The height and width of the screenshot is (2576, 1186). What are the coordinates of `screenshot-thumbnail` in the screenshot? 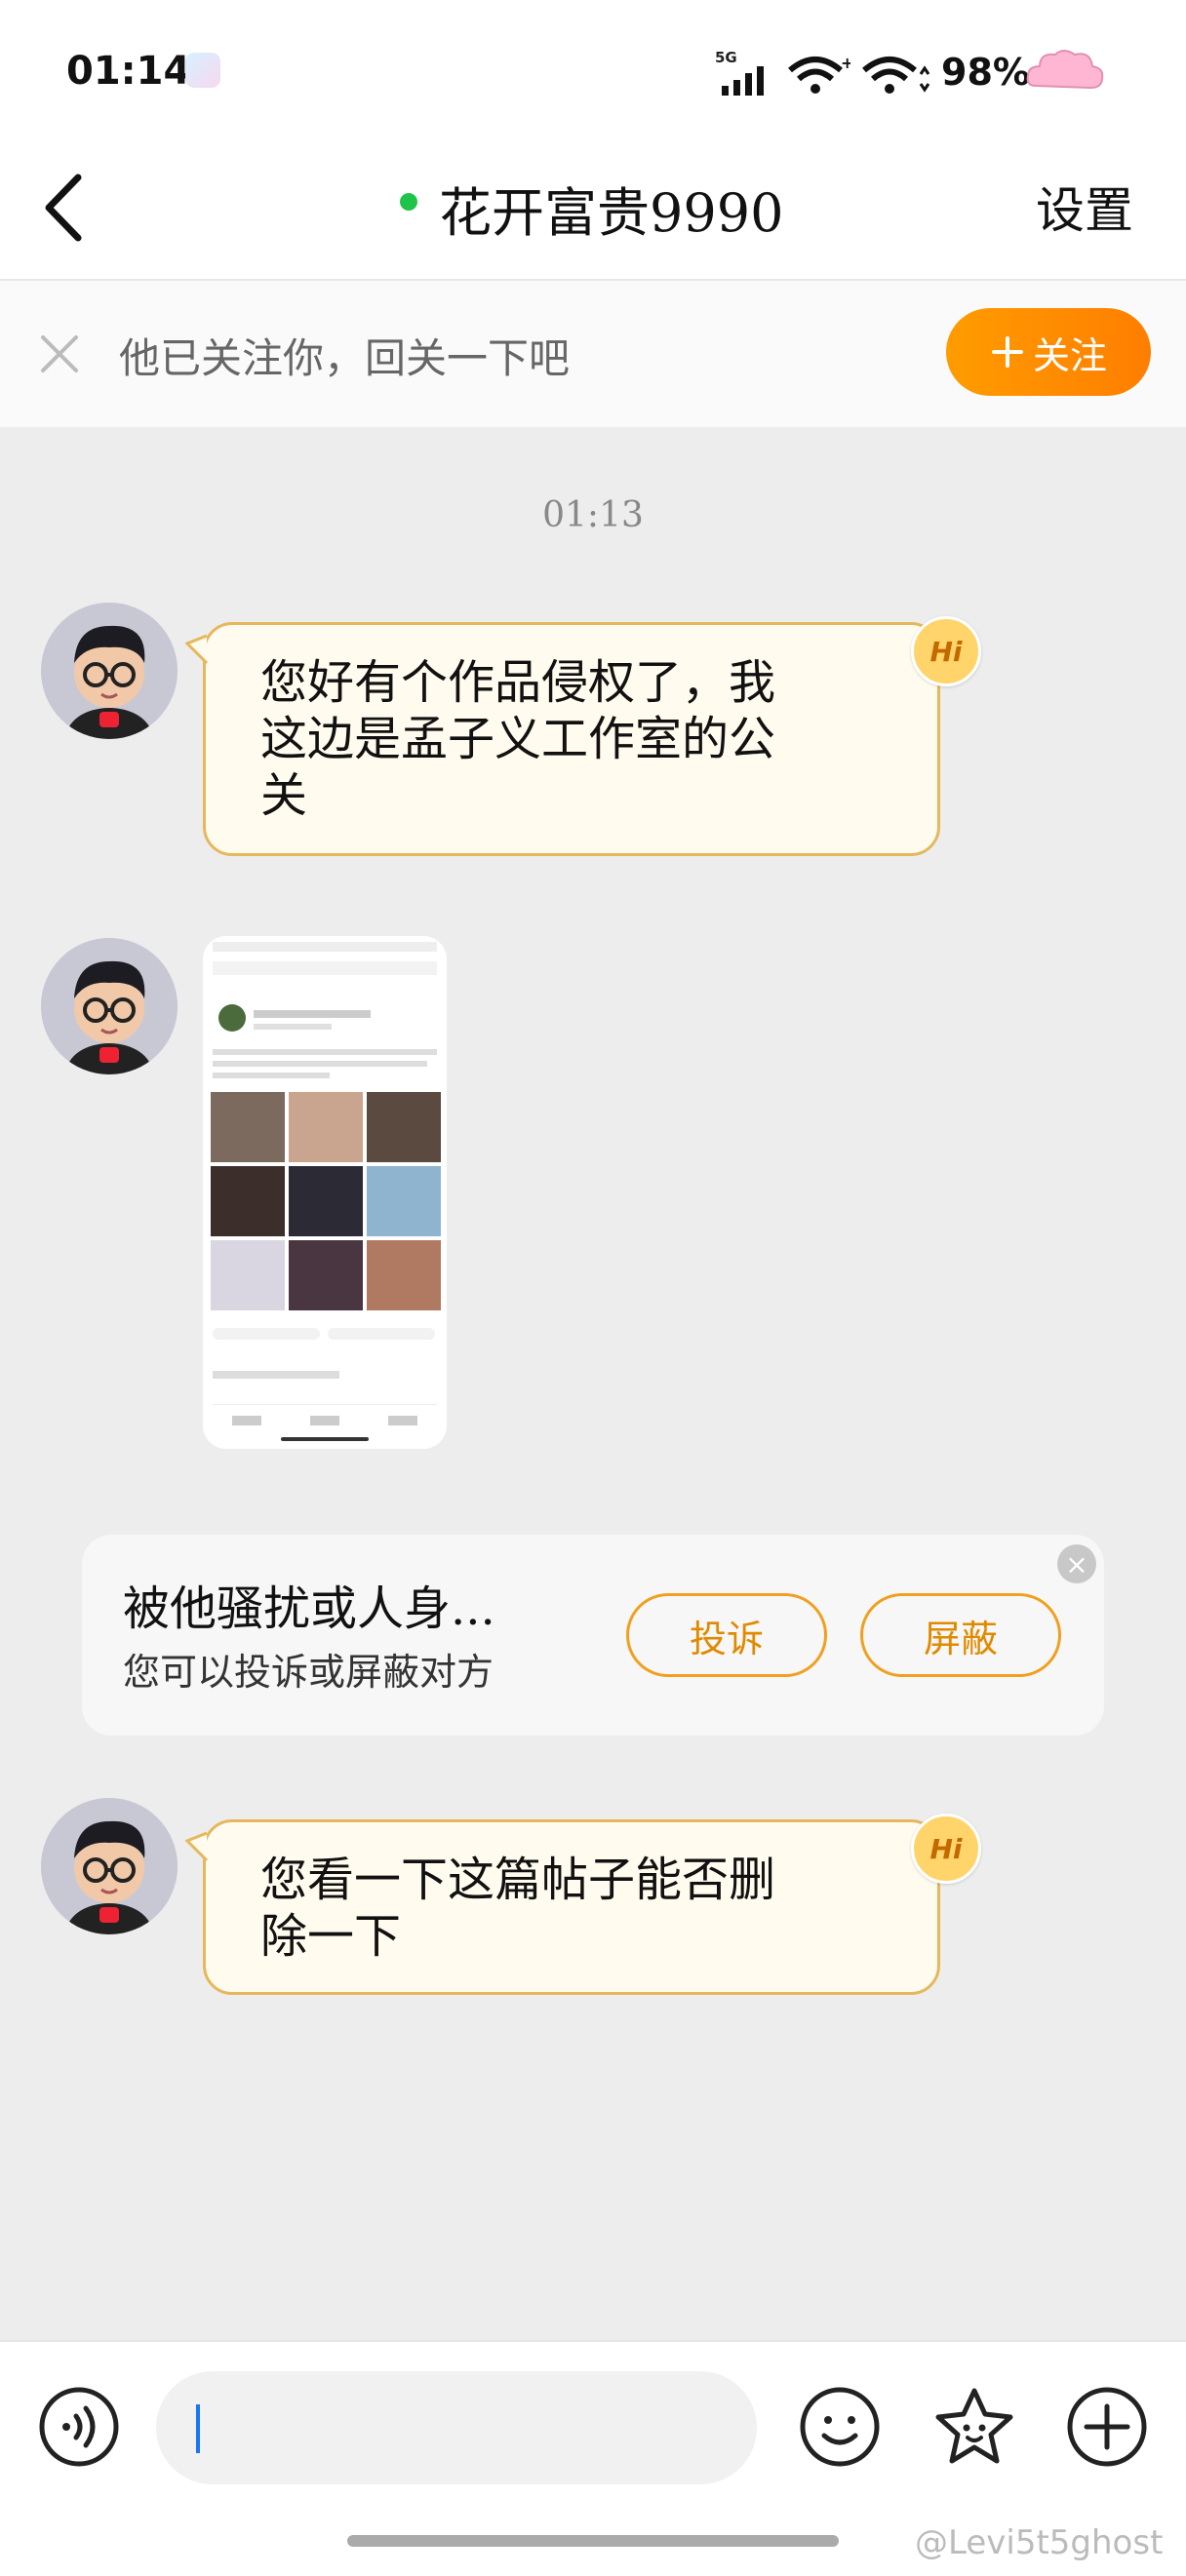 It's located at (325, 1192).